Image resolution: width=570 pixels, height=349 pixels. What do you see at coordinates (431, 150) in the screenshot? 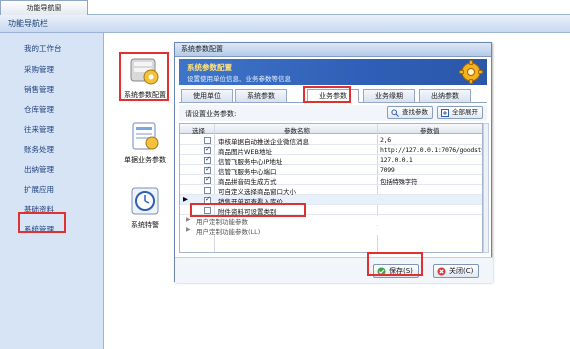
I see `row-param-value: http://127.0.0.1:7076/goodstype` at bounding box center [431, 150].